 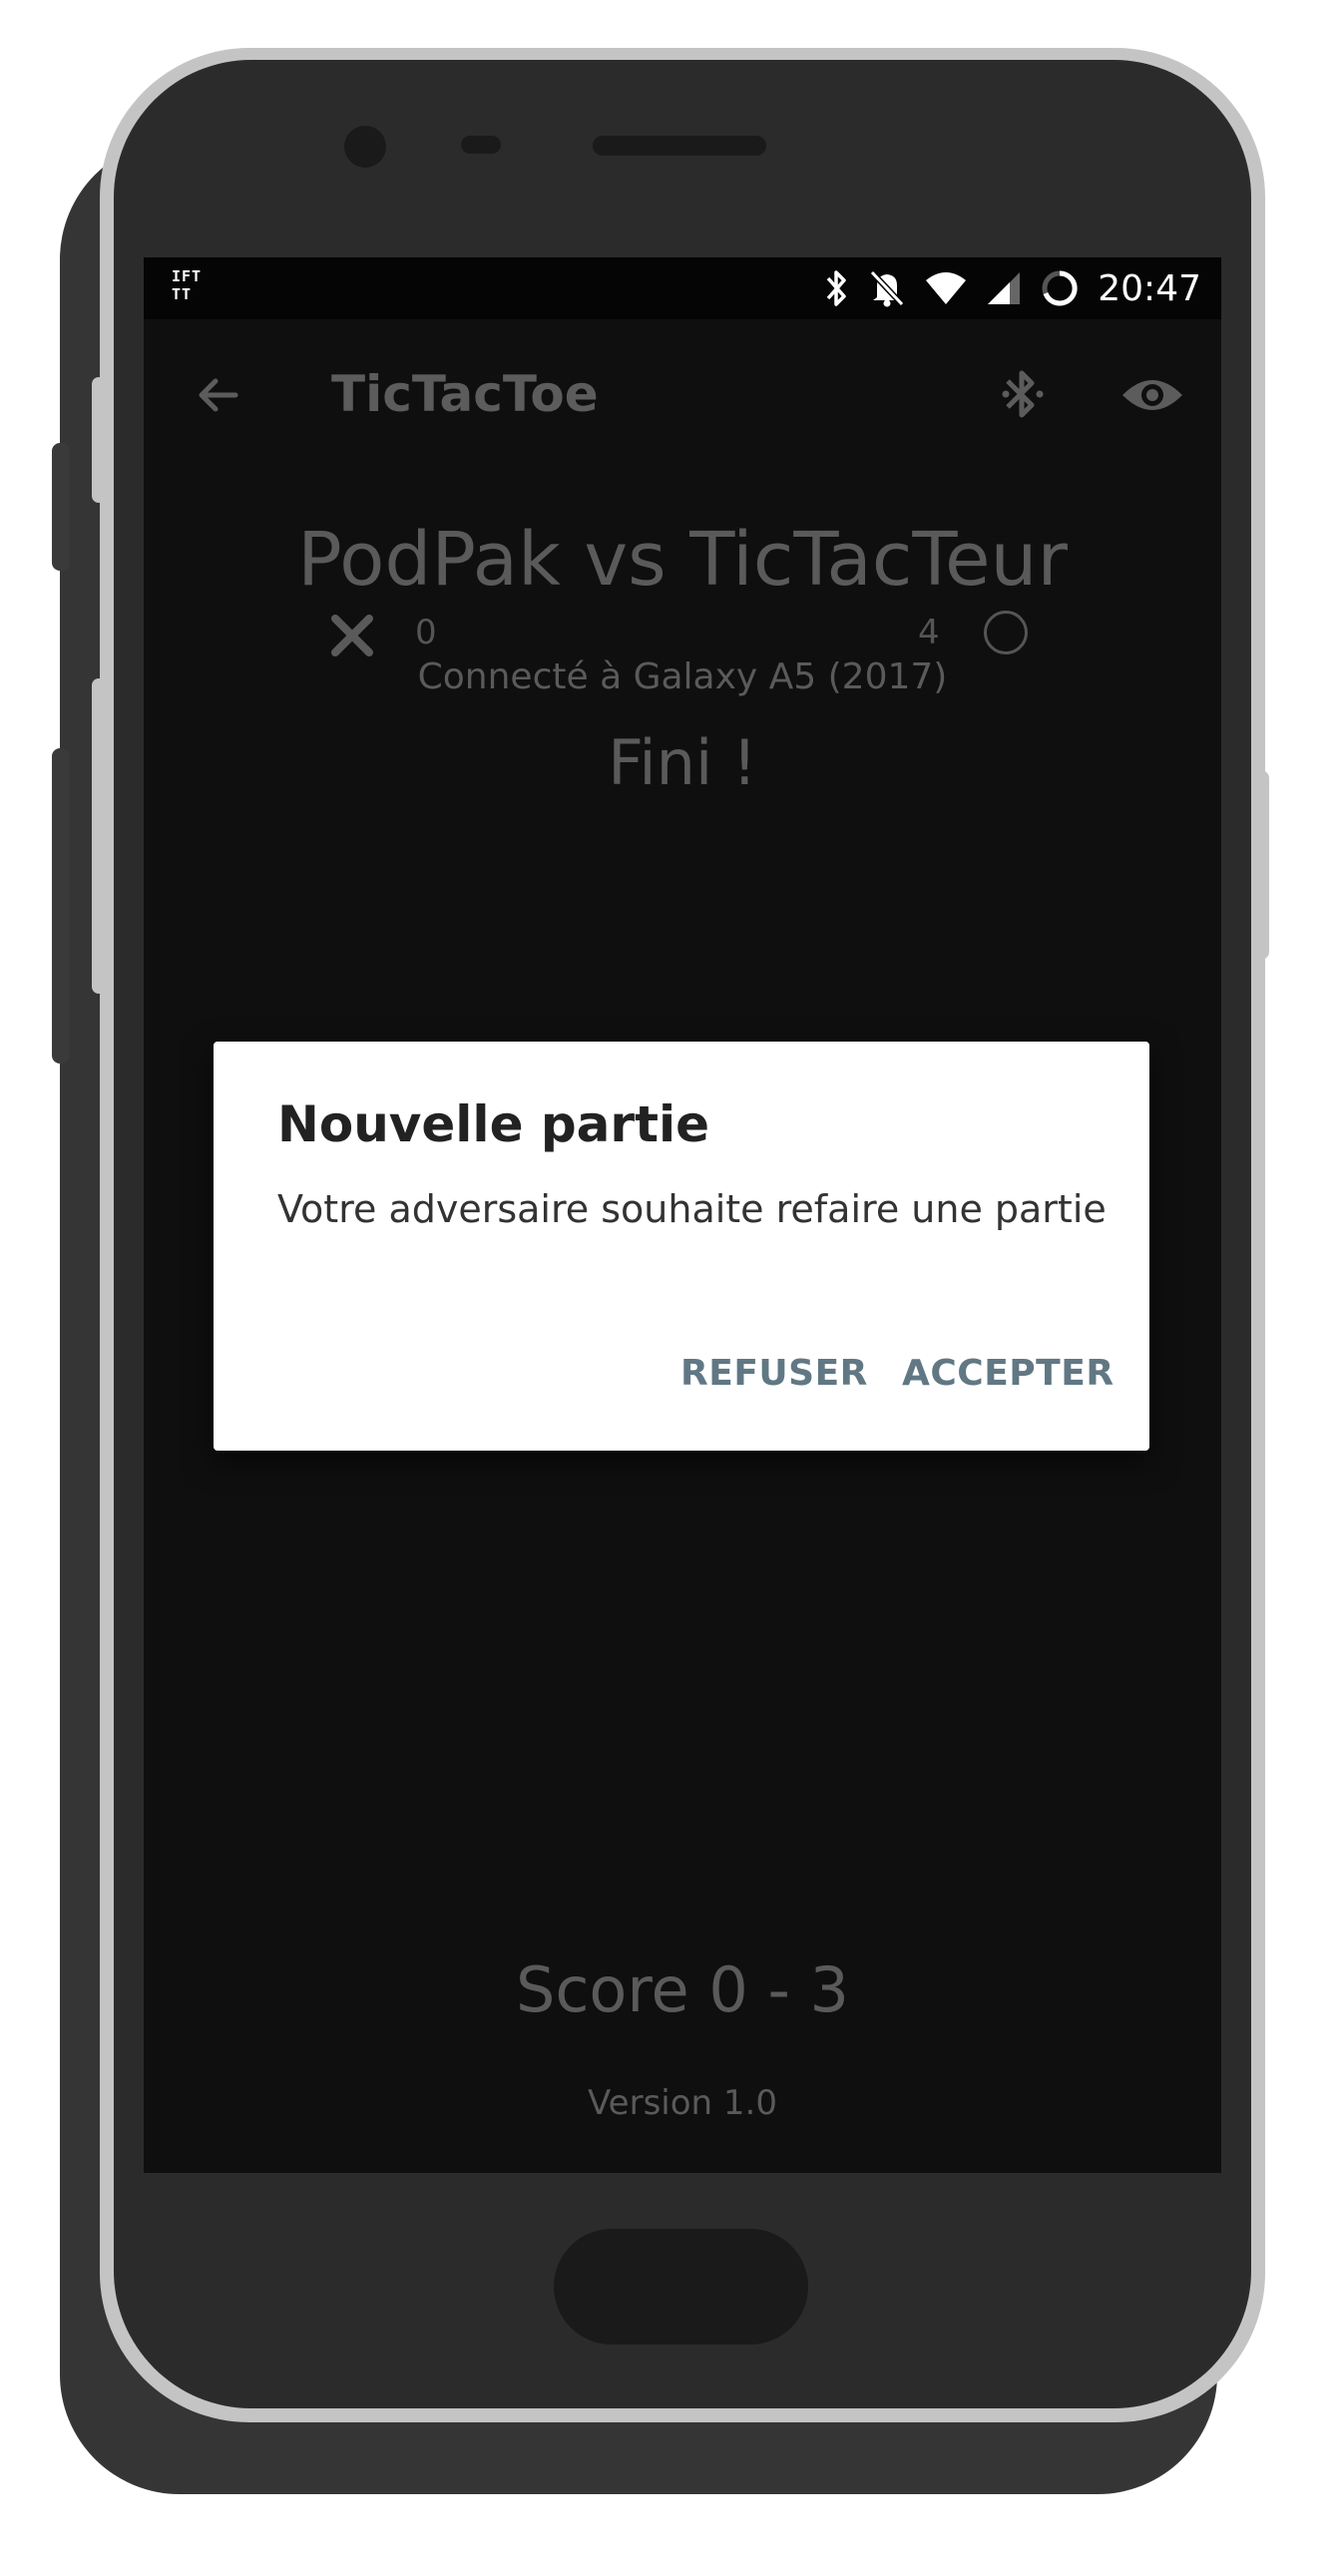 What do you see at coordinates (929, 632) in the screenshot?
I see `score-o: 4` at bounding box center [929, 632].